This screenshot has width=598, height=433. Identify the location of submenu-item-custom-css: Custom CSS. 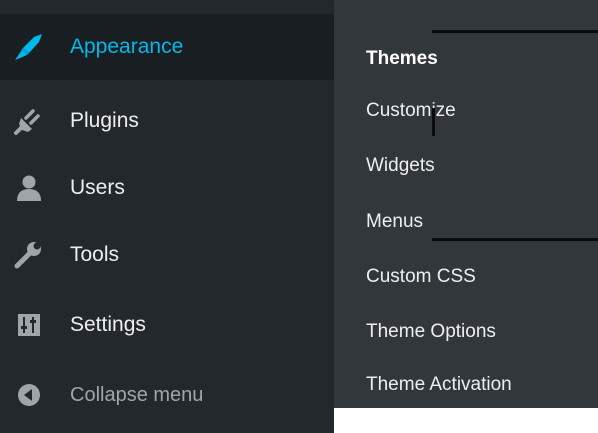
(421, 277).